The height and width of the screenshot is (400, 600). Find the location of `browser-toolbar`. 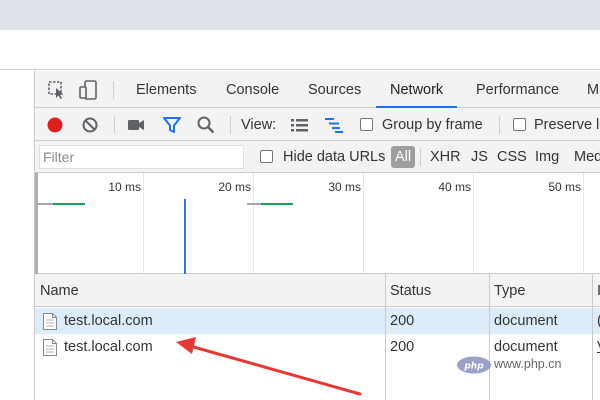

browser-toolbar is located at coordinates (300, 50).